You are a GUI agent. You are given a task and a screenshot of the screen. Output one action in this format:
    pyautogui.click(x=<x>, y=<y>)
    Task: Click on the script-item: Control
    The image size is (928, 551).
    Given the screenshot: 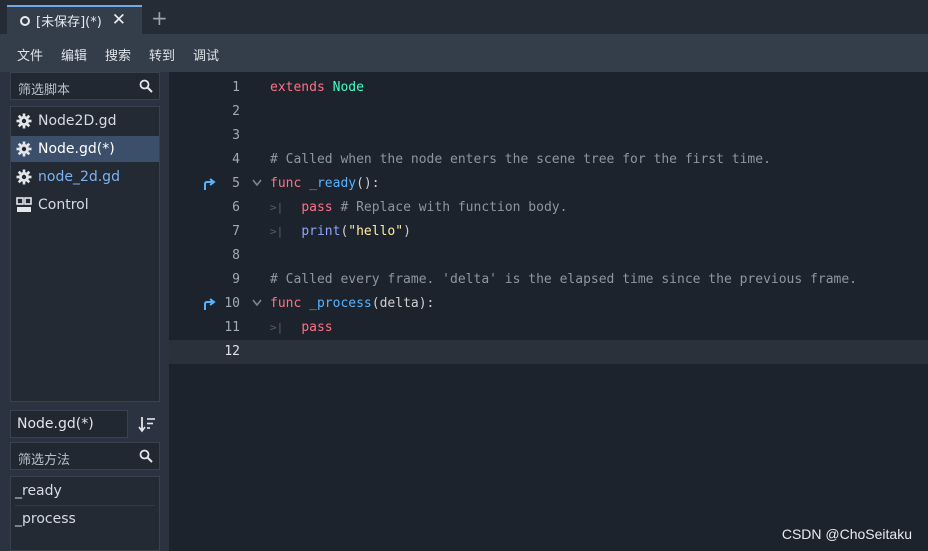 What is the action you would take?
    pyautogui.click(x=85, y=205)
    